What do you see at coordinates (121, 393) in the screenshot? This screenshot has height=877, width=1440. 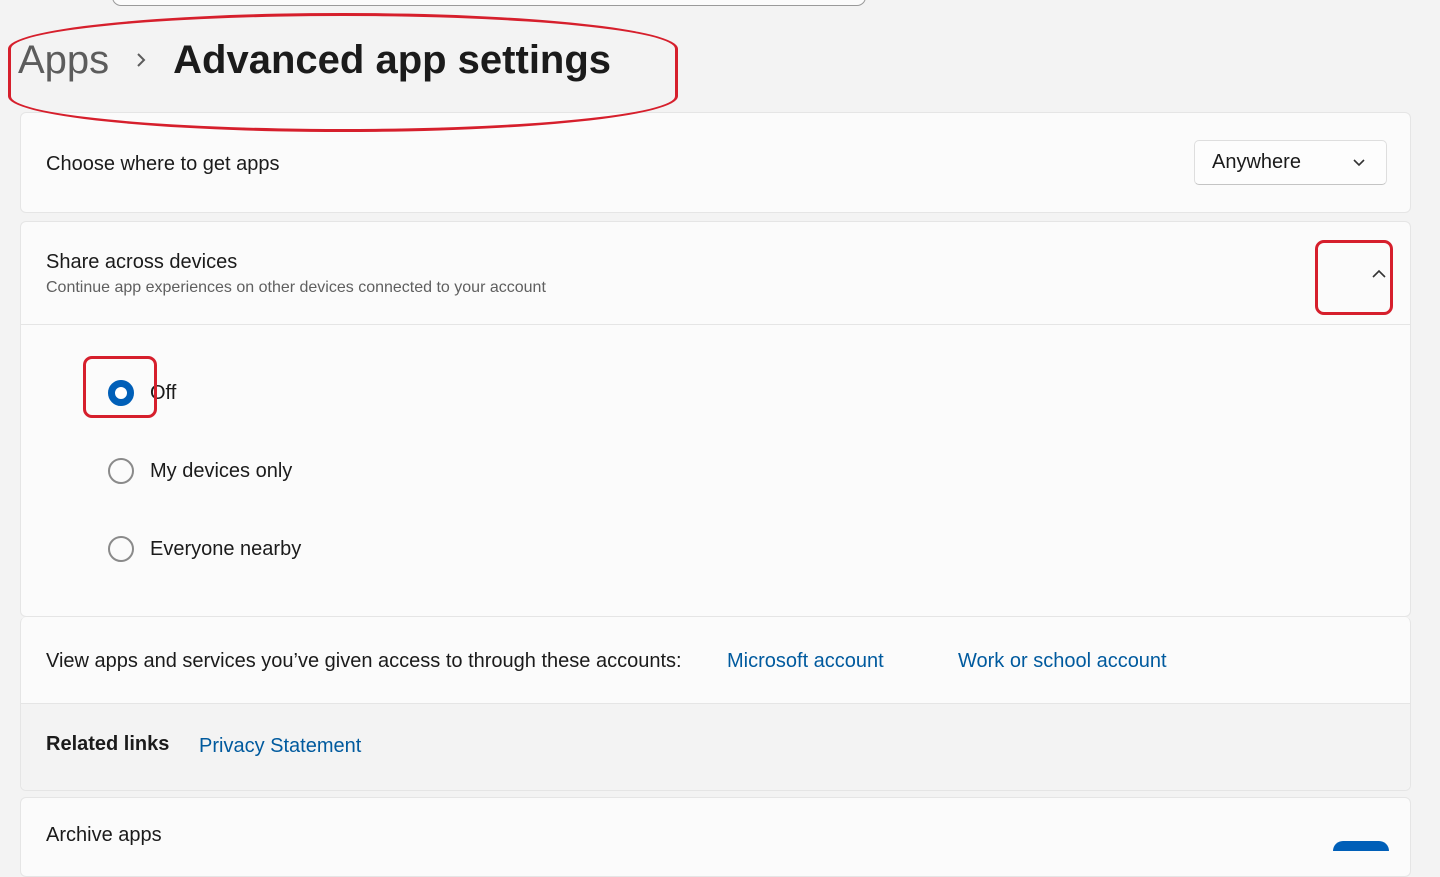 I see `radio-button-checked` at bounding box center [121, 393].